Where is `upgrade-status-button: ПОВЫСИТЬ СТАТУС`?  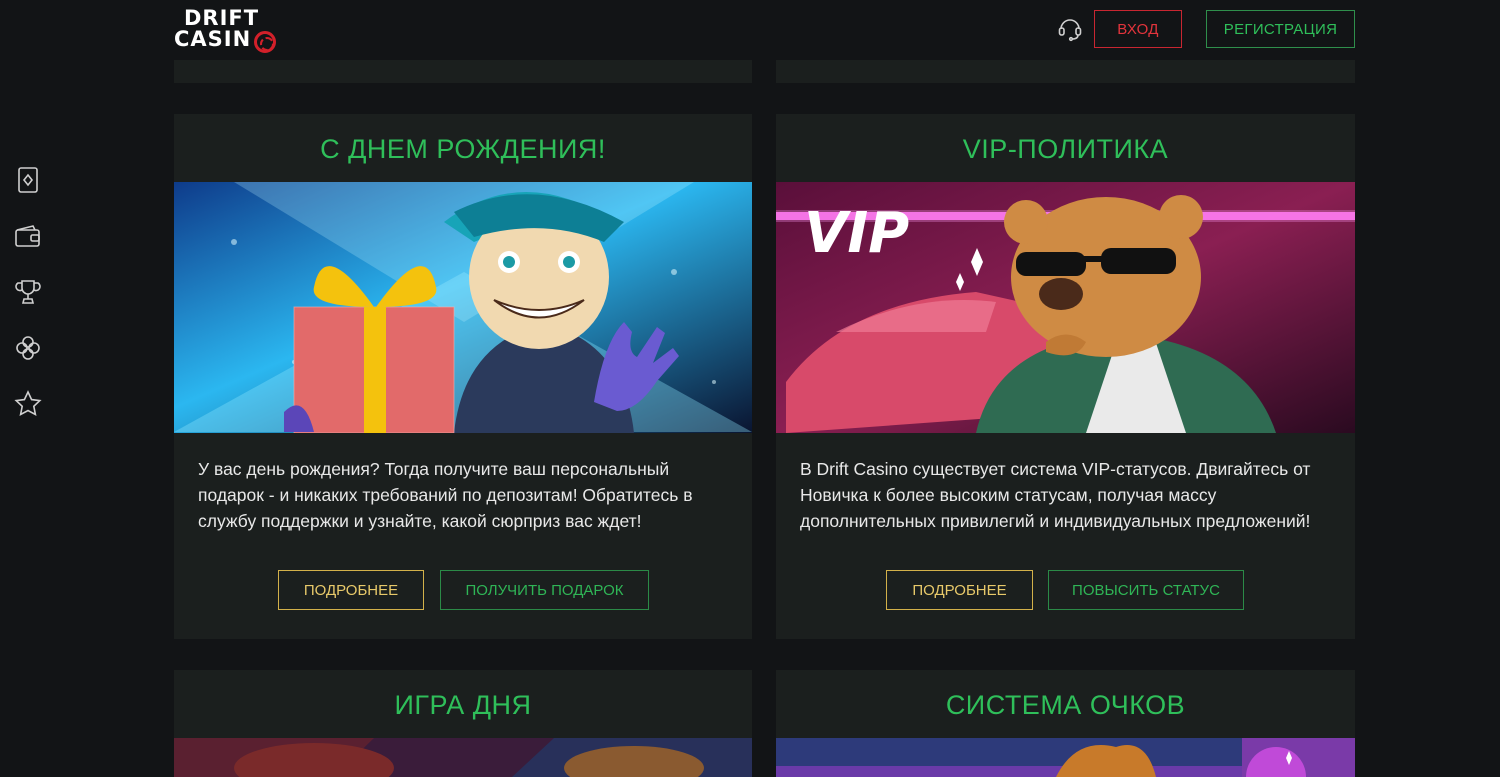
upgrade-status-button: ПОВЫСИТЬ СТАТУС is located at coordinates (1146, 590).